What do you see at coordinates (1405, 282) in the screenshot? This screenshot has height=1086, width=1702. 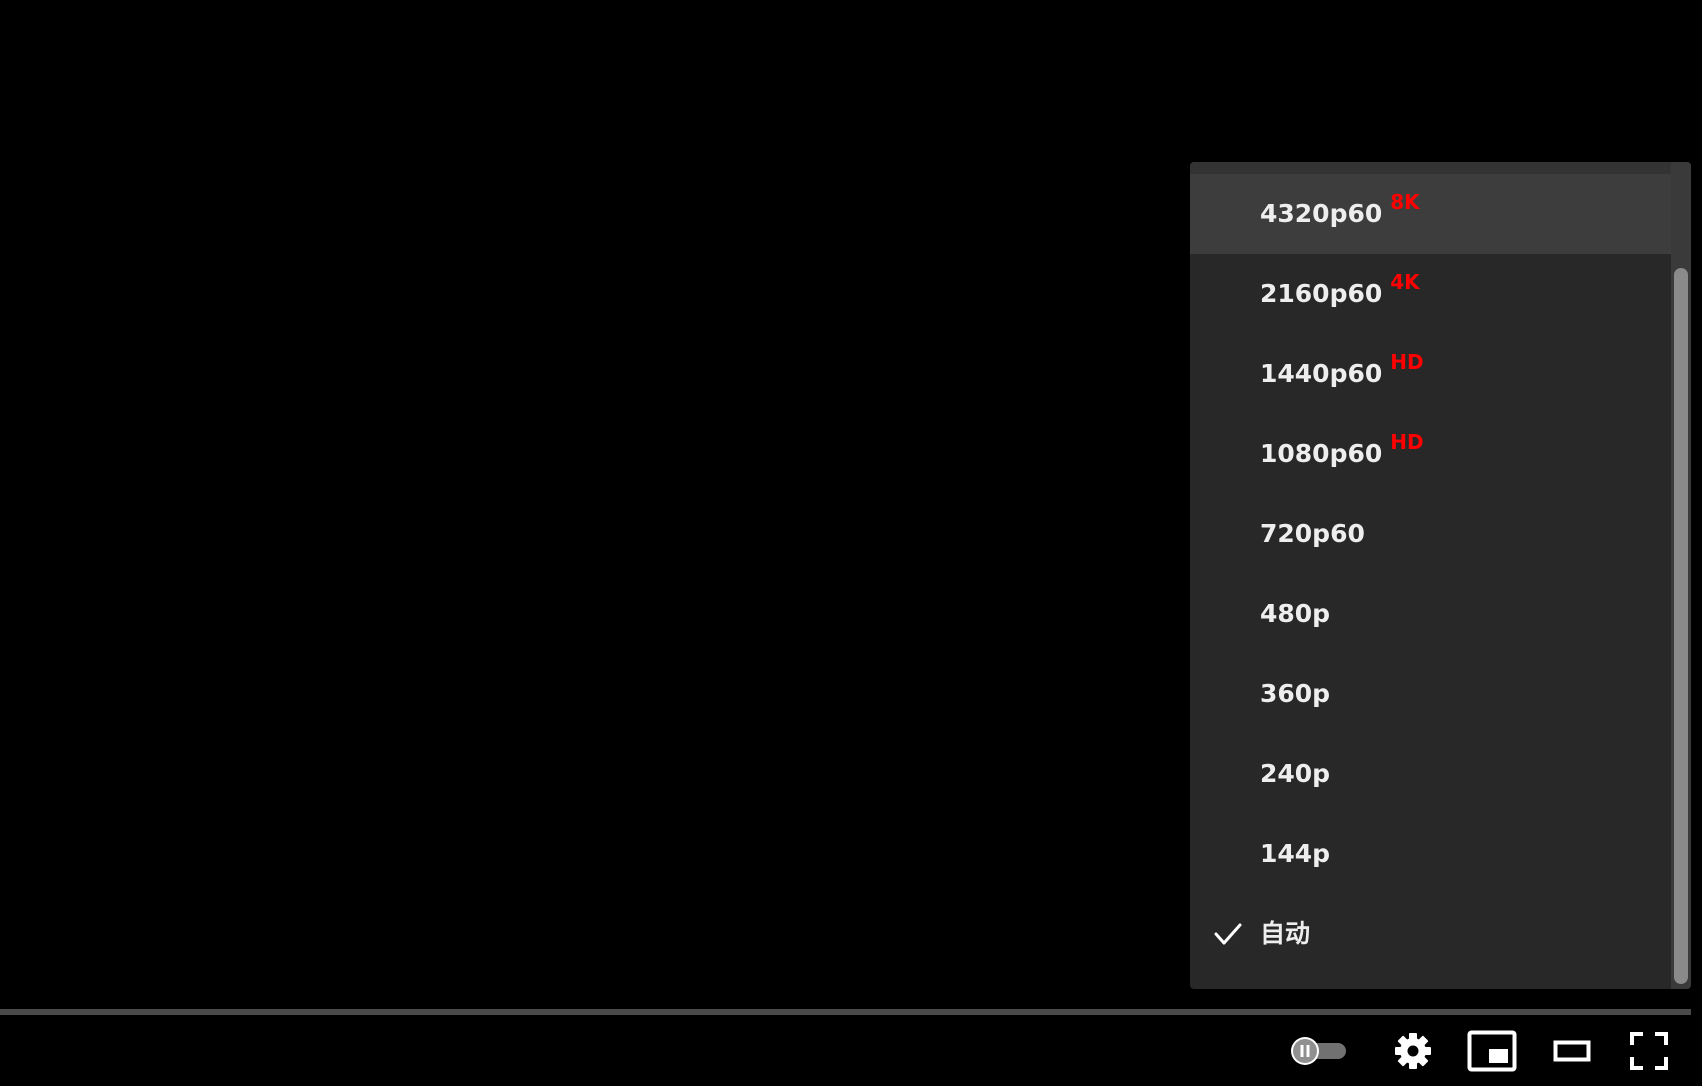 I see `quality-badge: 4K` at bounding box center [1405, 282].